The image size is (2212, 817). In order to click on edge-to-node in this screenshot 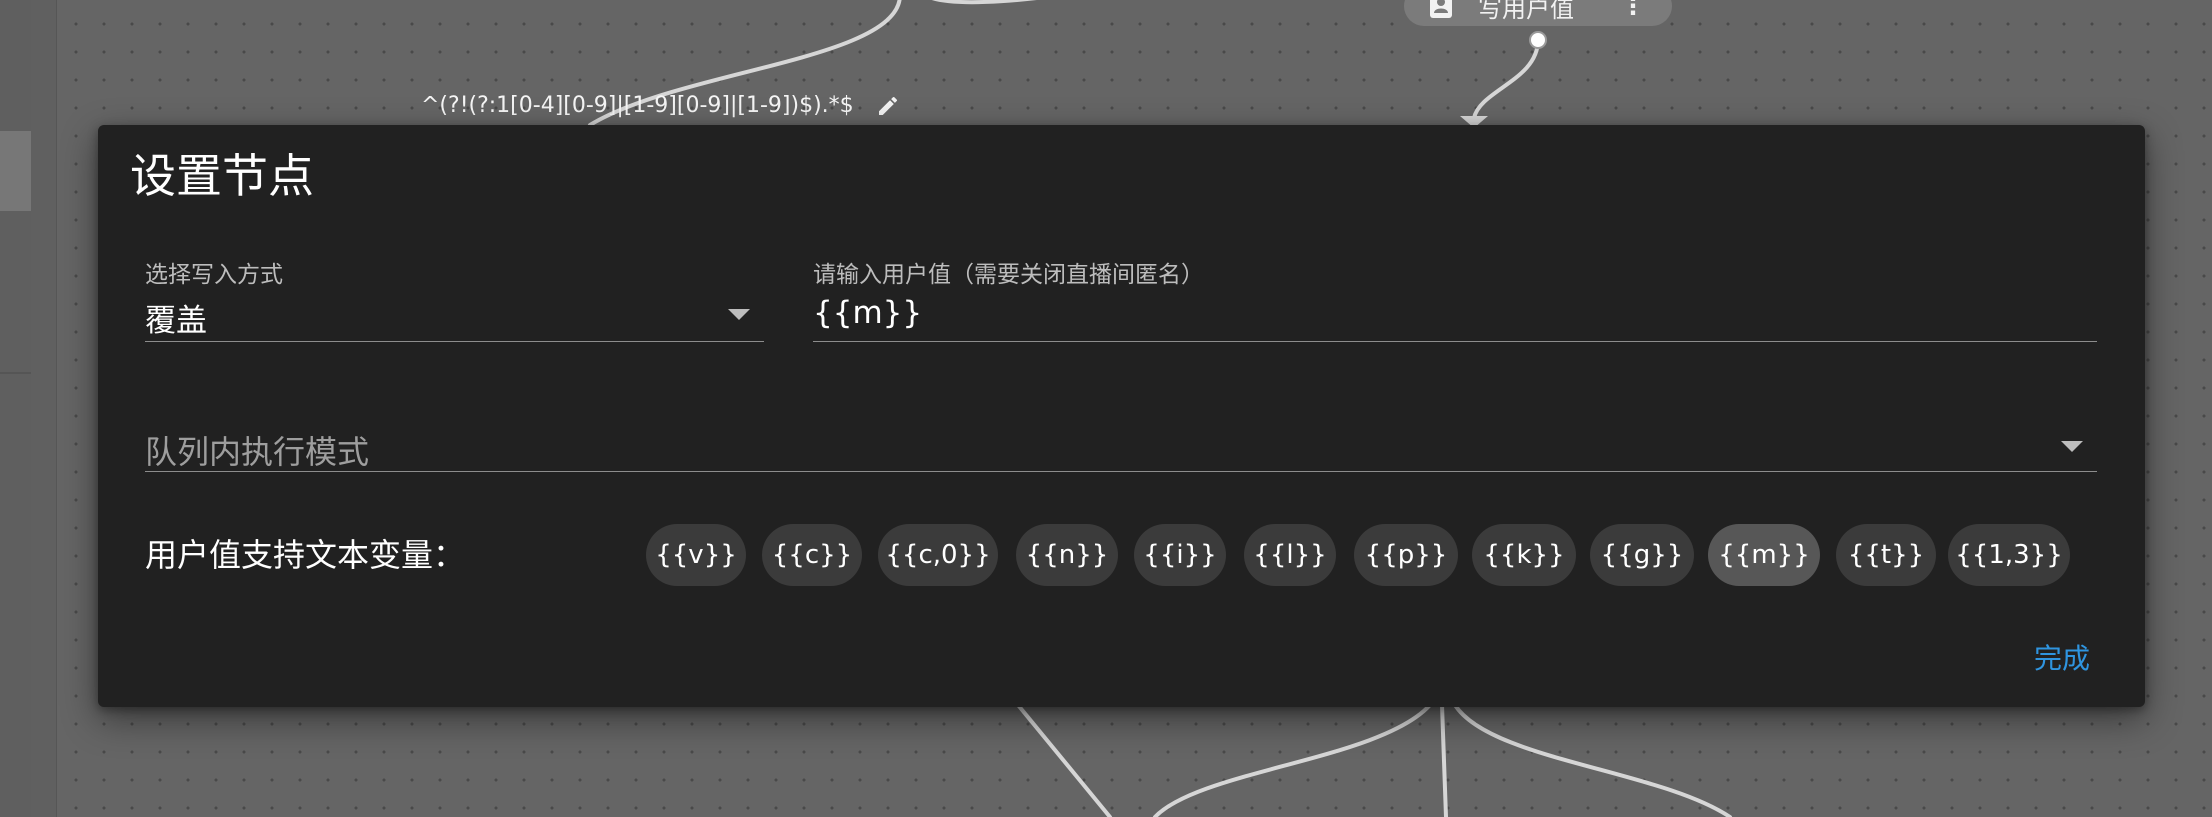, I will do `click(1506, 79)`.